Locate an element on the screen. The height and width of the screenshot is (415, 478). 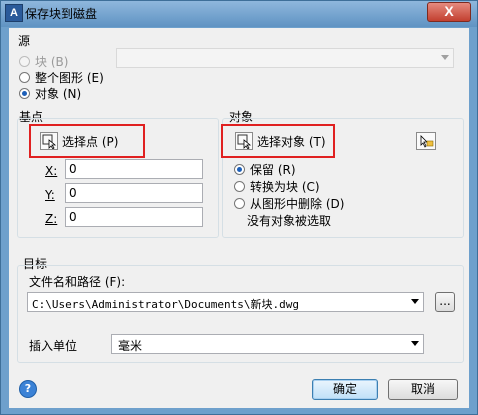
radio-convert-to-block-label: 转换为块 (C) is located at coordinates (285, 187).